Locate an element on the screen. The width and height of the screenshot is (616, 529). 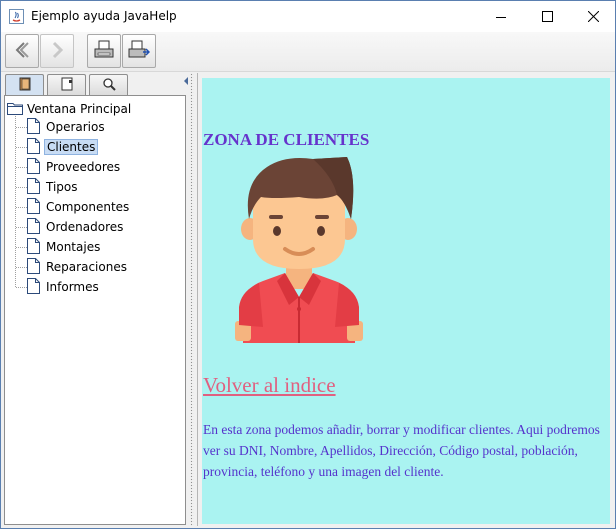
print-icon is located at coordinates (104, 51).